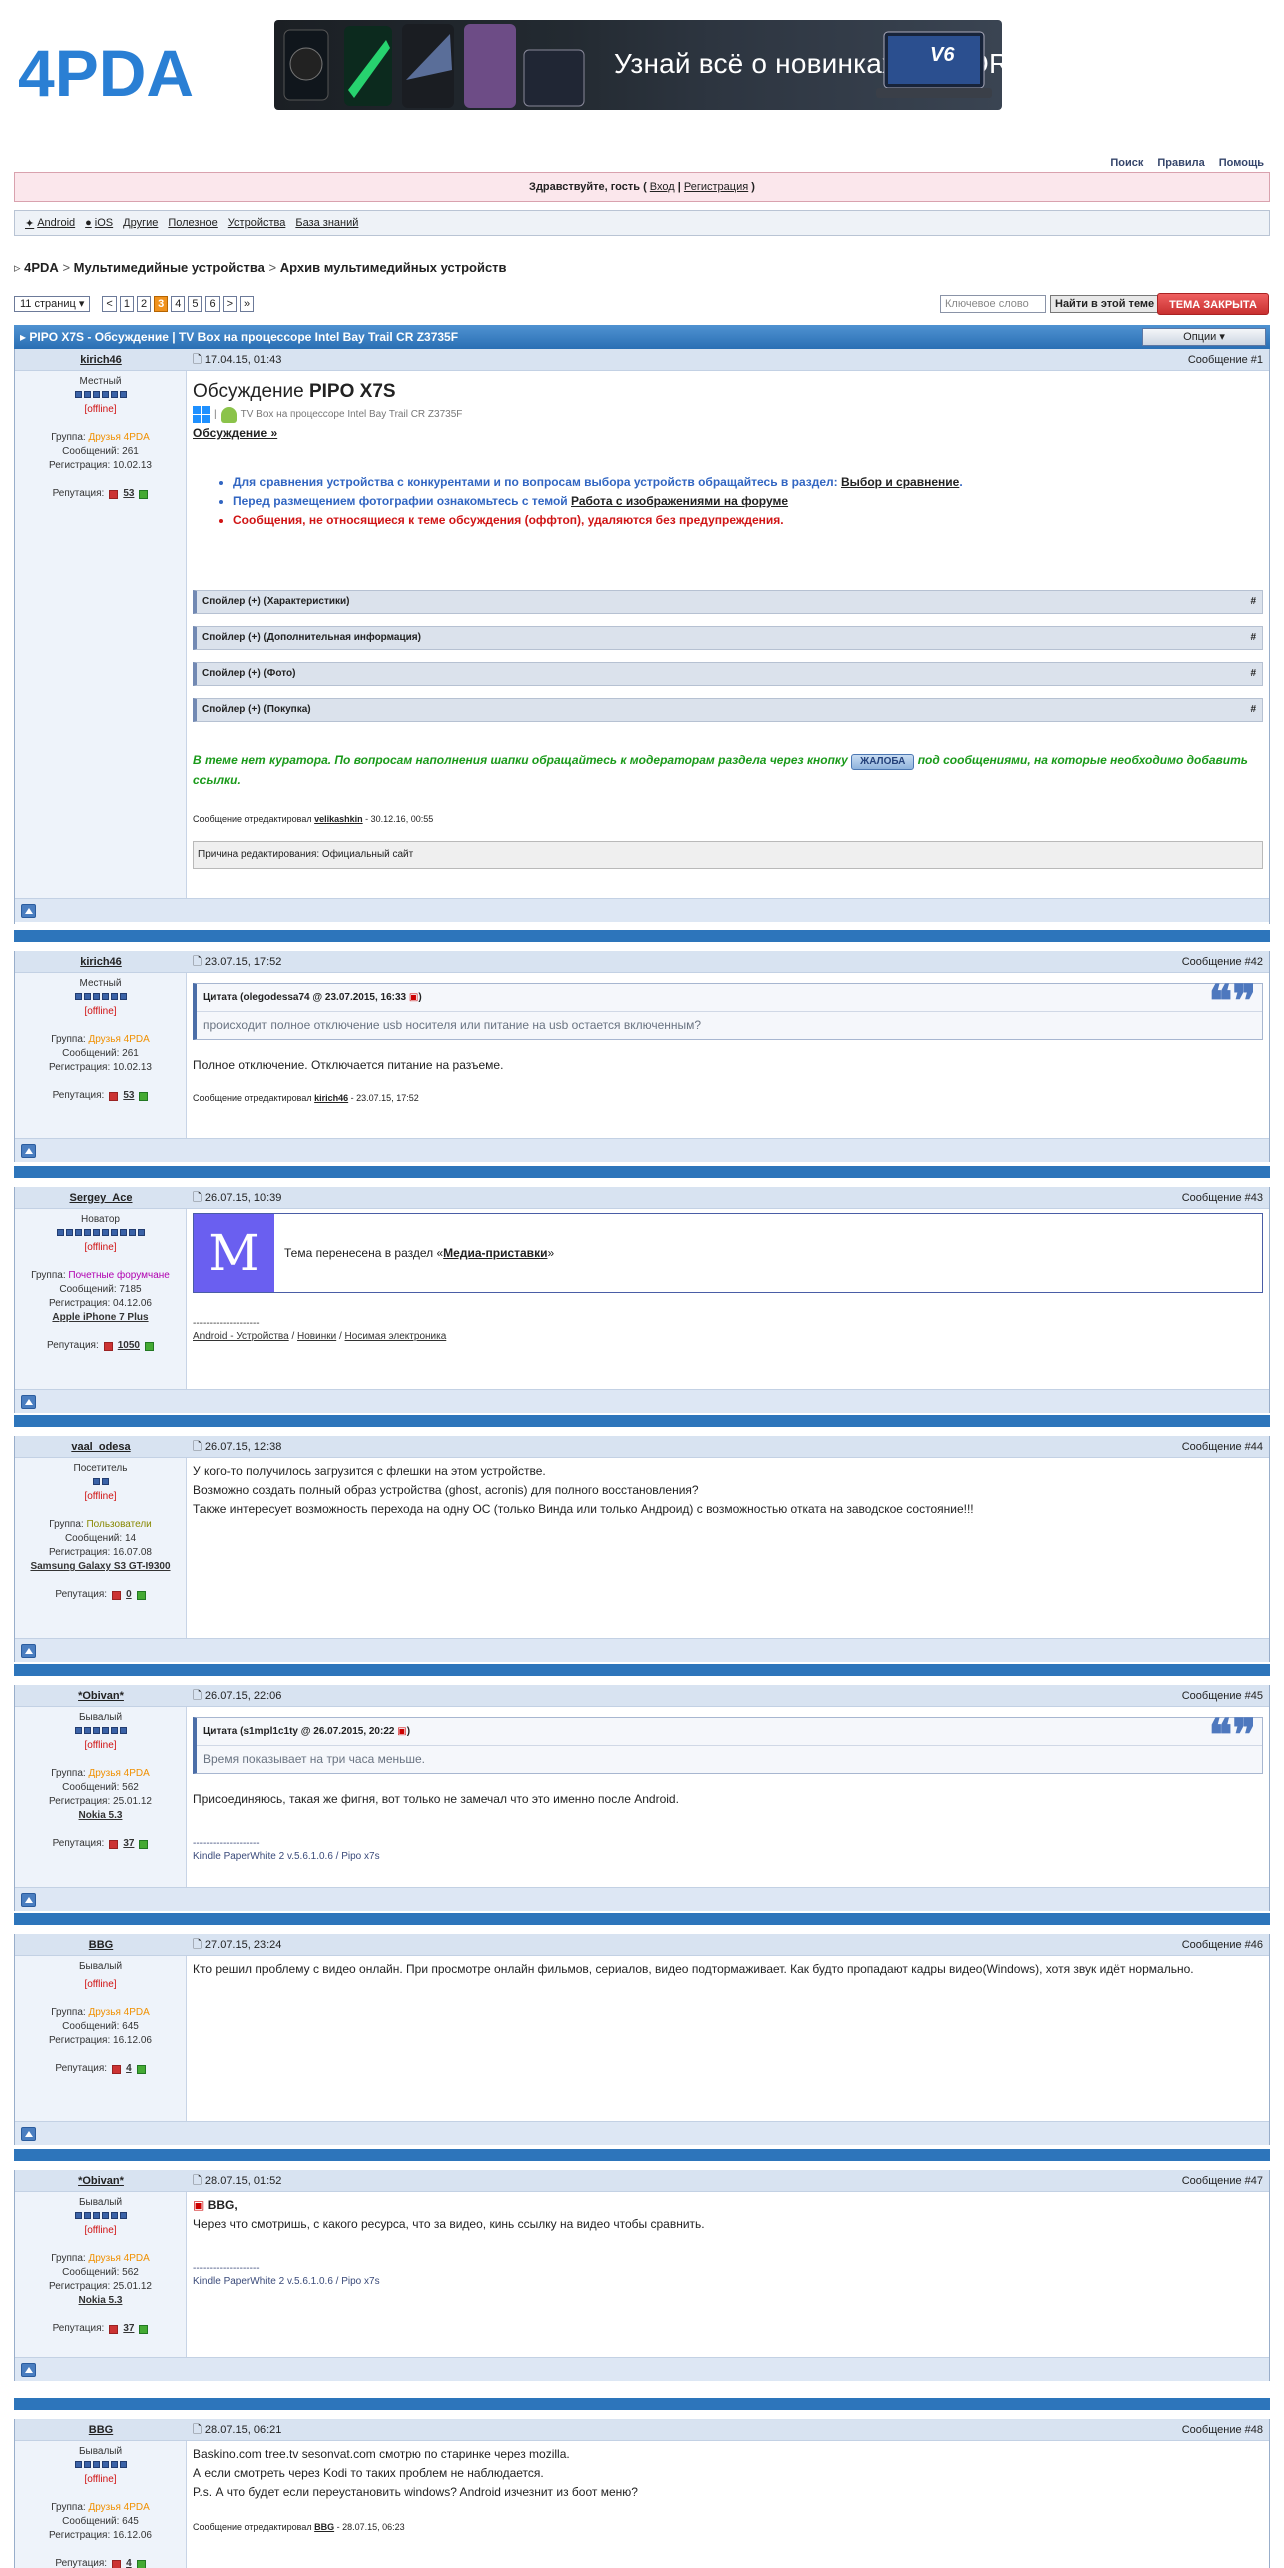  What do you see at coordinates (126, 304) in the screenshot?
I see `page-1: 1` at bounding box center [126, 304].